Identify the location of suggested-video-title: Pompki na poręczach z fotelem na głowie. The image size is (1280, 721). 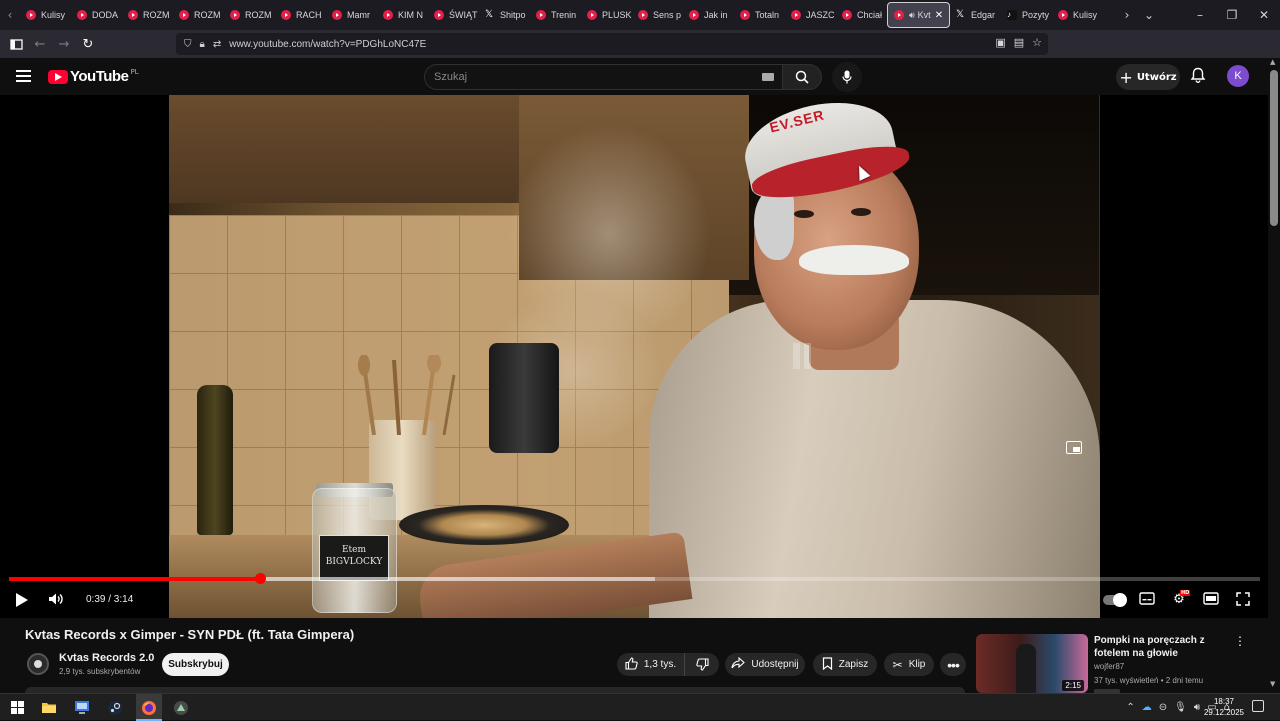
(1162, 647).